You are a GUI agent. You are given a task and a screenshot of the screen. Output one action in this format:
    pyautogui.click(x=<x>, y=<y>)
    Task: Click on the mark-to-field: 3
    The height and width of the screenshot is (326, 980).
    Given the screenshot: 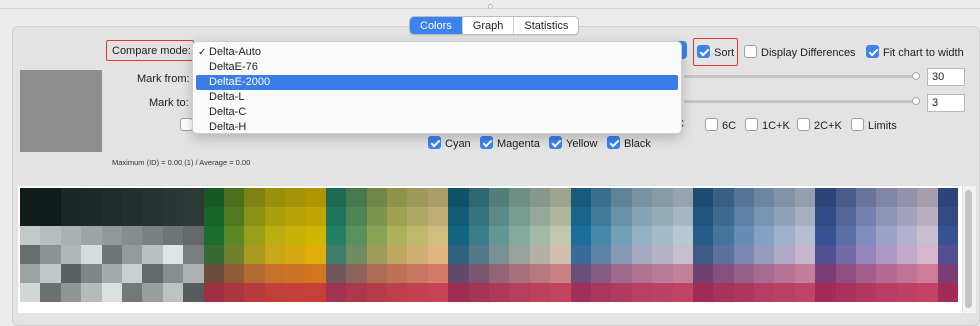 What is the action you would take?
    pyautogui.click(x=946, y=103)
    